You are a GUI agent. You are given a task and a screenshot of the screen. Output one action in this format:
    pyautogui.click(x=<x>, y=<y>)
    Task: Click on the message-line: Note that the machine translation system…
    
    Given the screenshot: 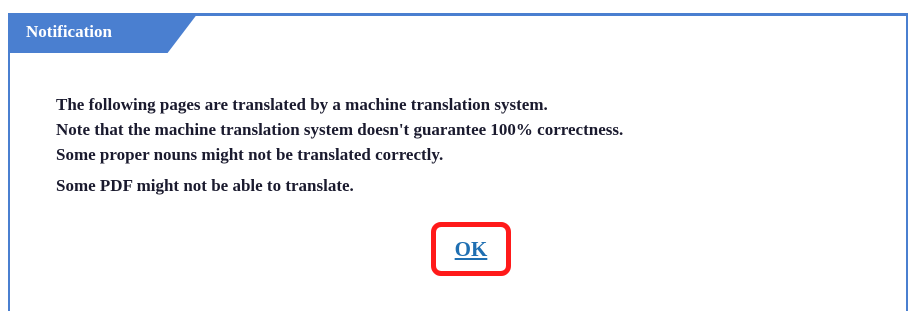 What is the action you would take?
    pyautogui.click(x=340, y=129)
    